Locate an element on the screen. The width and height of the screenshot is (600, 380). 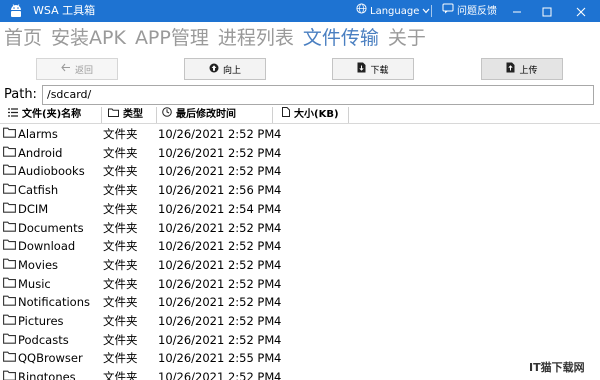
file-name-cell: Ringtones is located at coordinates (39, 374).